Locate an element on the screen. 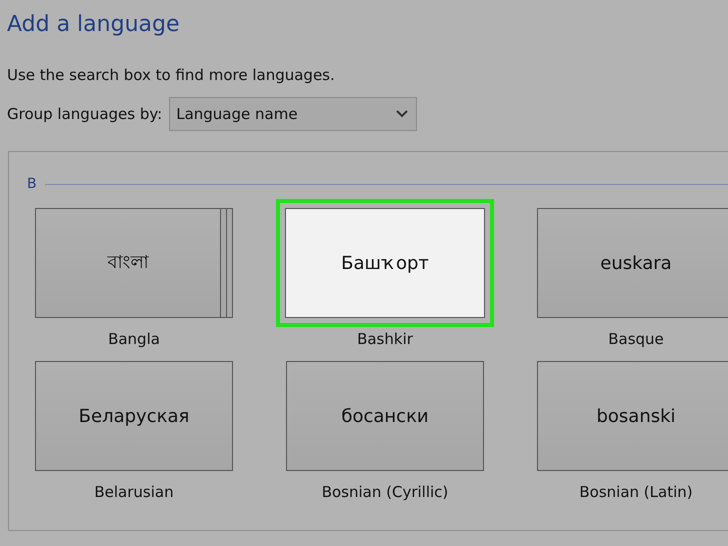 This screenshot has height=546, width=728. language-name: Bangla is located at coordinates (134, 339).